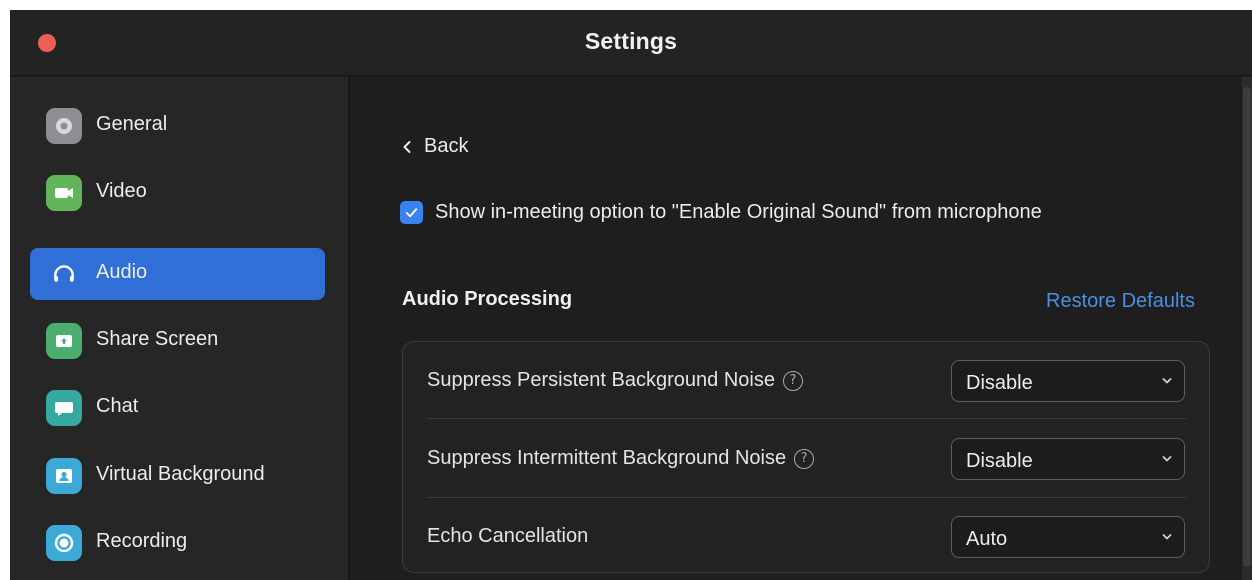 This screenshot has height=580, width=1252. Describe the element at coordinates (601, 380) in the screenshot. I see `row-label: Suppress Persistent Background Noise` at that location.